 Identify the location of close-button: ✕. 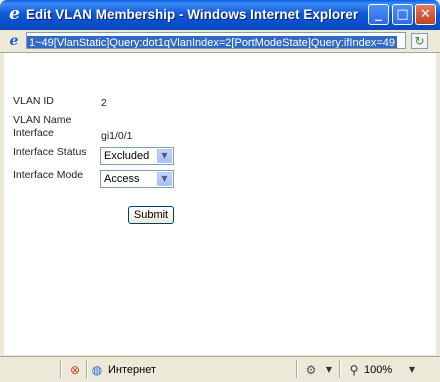
(425, 14).